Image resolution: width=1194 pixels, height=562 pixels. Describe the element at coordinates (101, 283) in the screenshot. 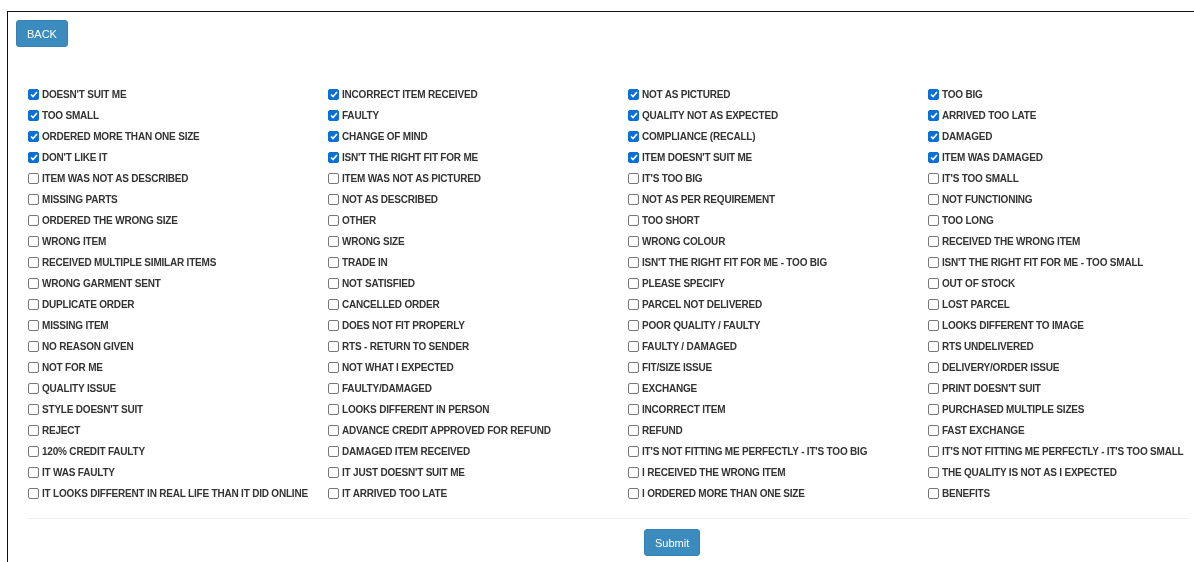

I see `option-label: WRONG GARMENT SENT` at that location.